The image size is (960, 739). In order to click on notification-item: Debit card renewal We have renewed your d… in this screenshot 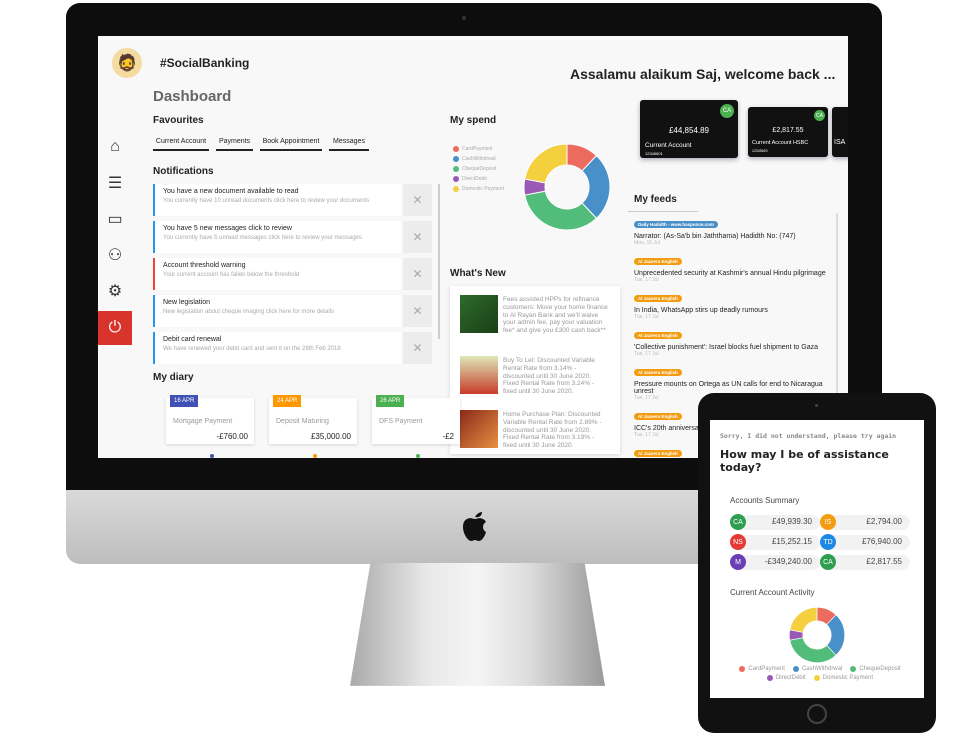, I will do `click(277, 348)`.